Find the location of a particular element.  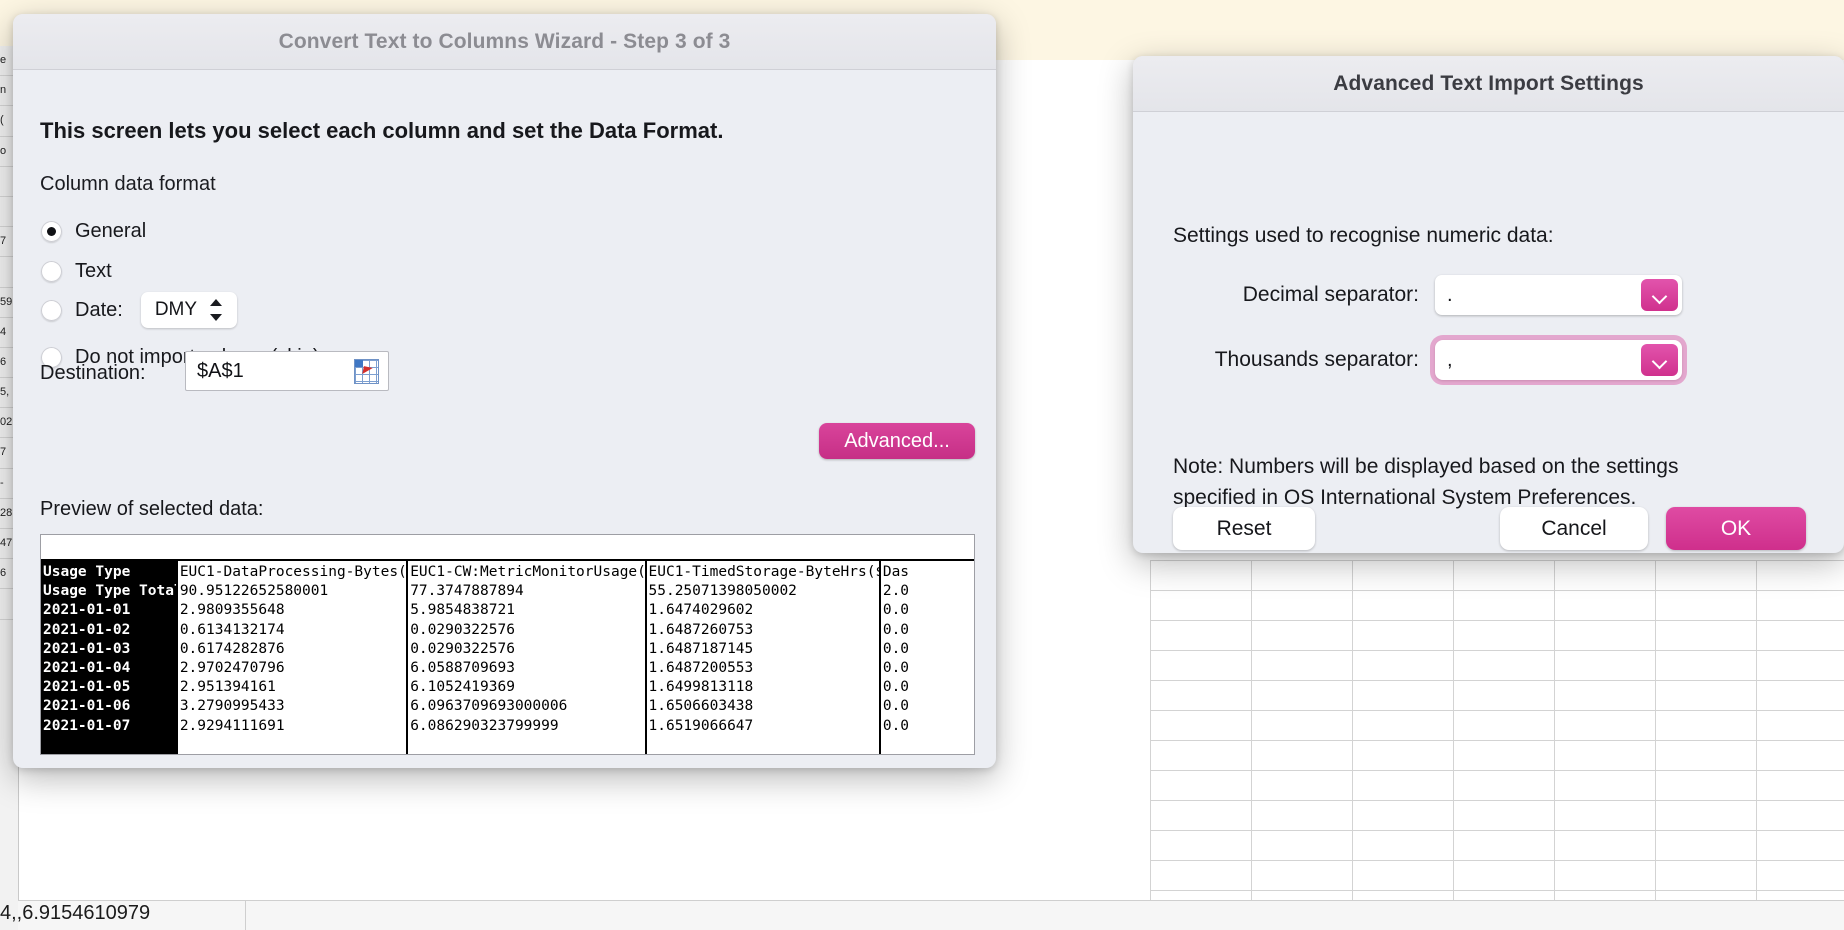

chevron-down-icon is located at coordinates (1659, 360).